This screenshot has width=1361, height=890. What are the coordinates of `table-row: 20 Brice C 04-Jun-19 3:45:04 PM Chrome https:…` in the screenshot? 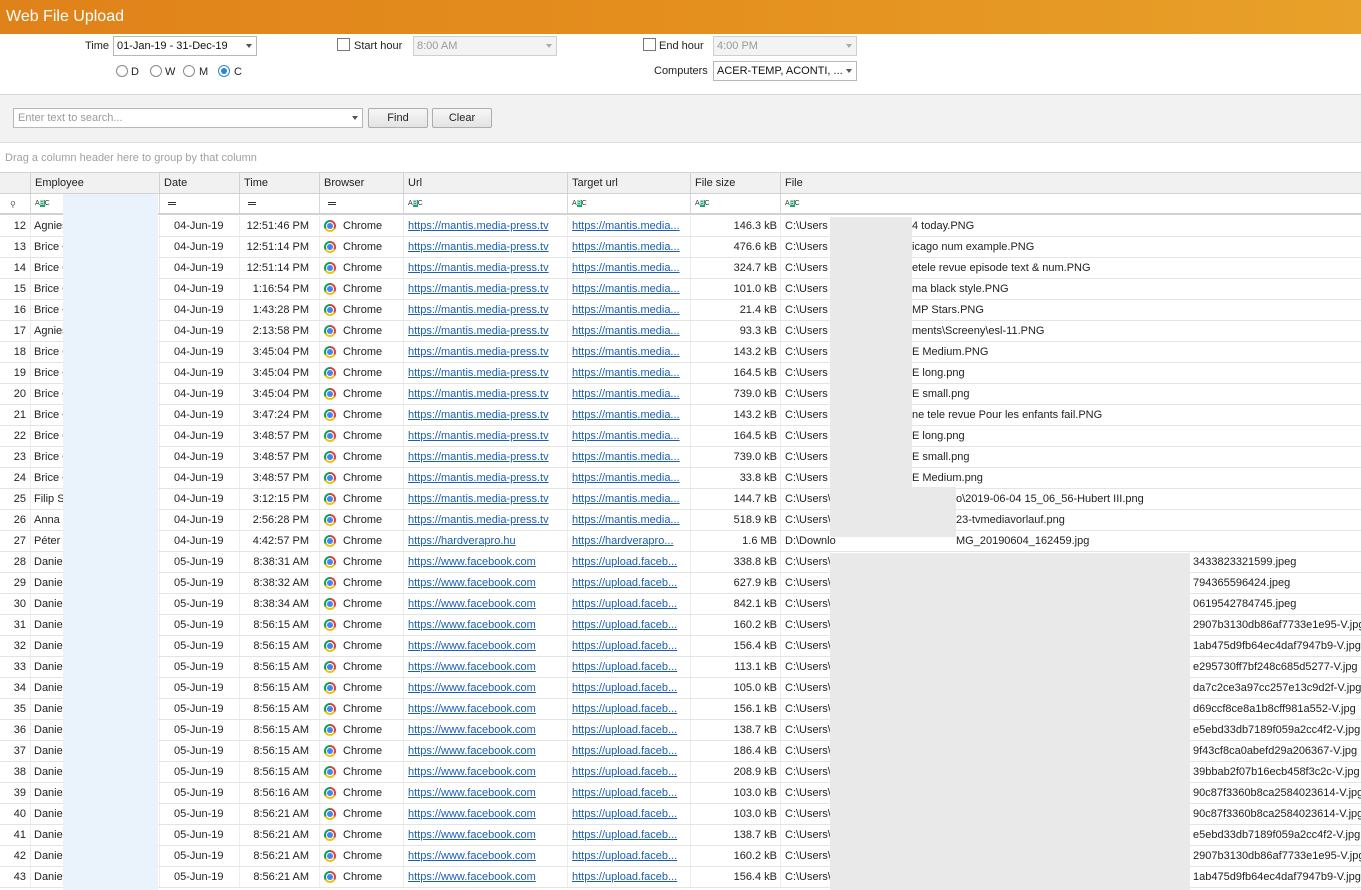 It's located at (680, 394).